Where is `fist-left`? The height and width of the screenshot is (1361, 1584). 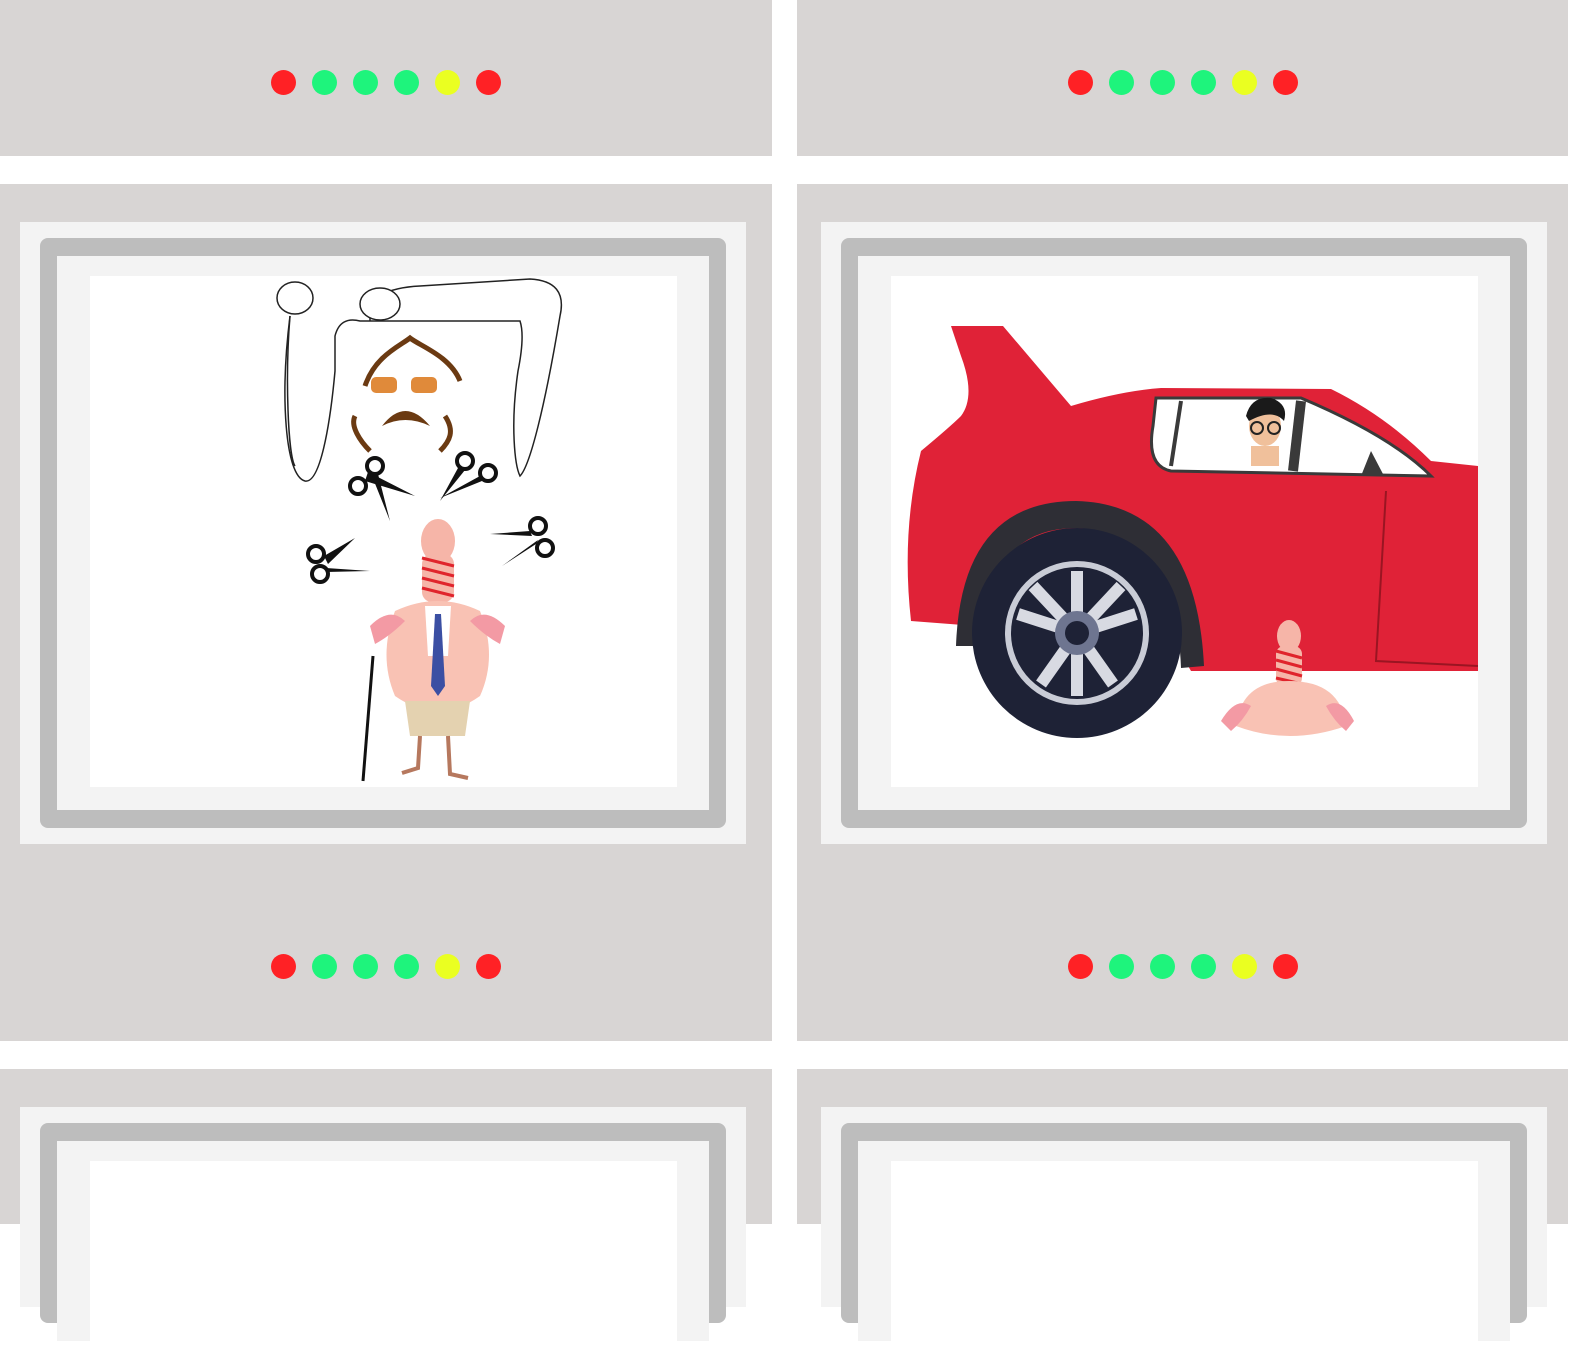
fist-left is located at coordinates (295, 298).